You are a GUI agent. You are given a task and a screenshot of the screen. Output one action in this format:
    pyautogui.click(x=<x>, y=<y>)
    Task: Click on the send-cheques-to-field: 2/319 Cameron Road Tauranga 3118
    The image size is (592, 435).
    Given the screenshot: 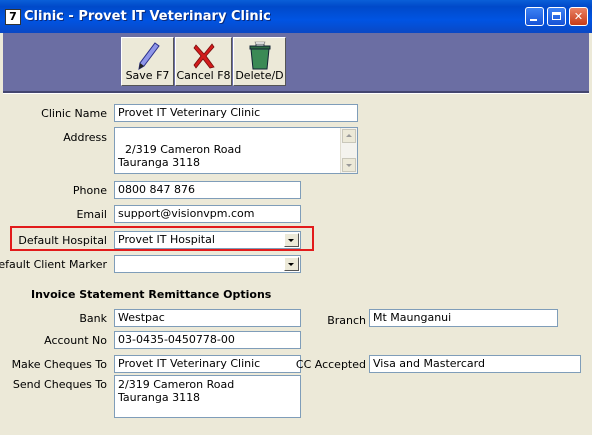 What is the action you would take?
    pyautogui.click(x=207, y=396)
    